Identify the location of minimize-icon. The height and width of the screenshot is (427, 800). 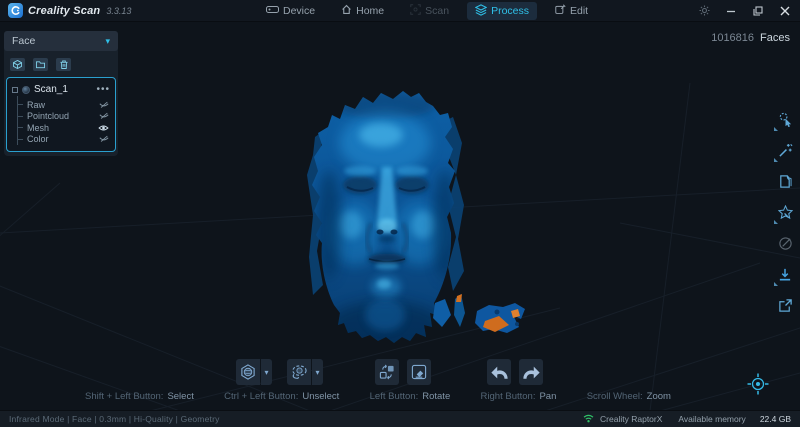
(731, 11).